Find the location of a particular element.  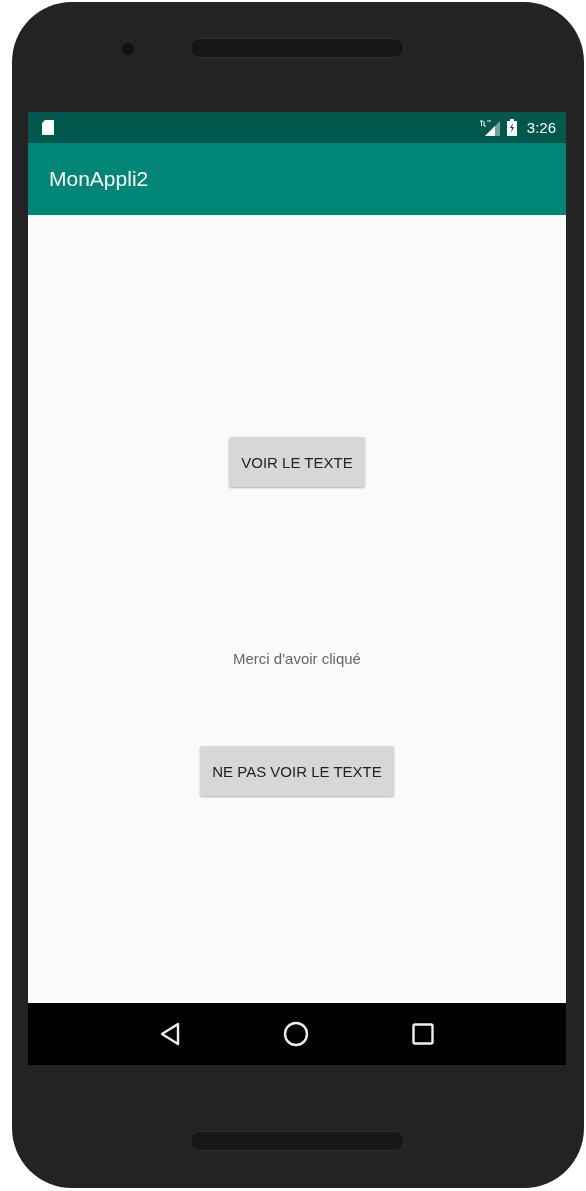

status-time: 3:26 is located at coordinates (541, 127).